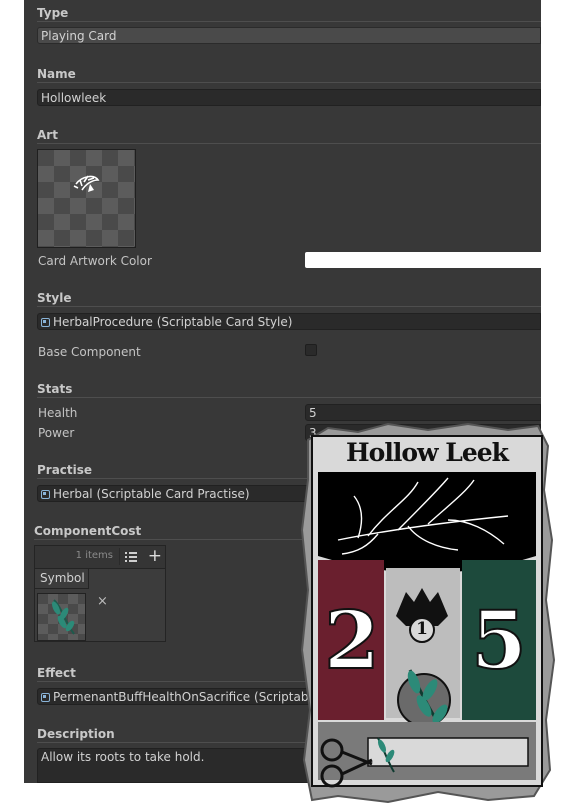 This screenshot has width=570, height=807. What do you see at coordinates (95, 261) in the screenshot?
I see `artwork-color-label: Card Artwork Color` at bounding box center [95, 261].